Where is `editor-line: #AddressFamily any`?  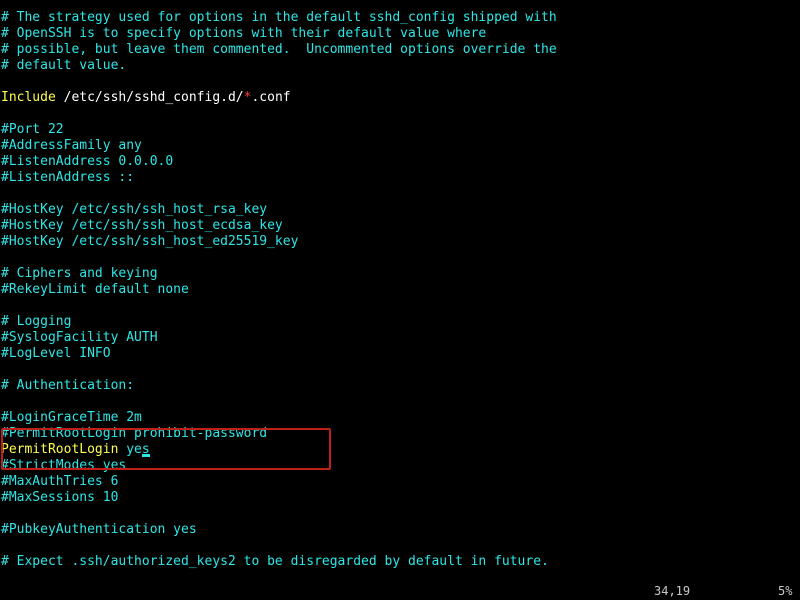 editor-line: #AddressFamily any is located at coordinates (400, 146).